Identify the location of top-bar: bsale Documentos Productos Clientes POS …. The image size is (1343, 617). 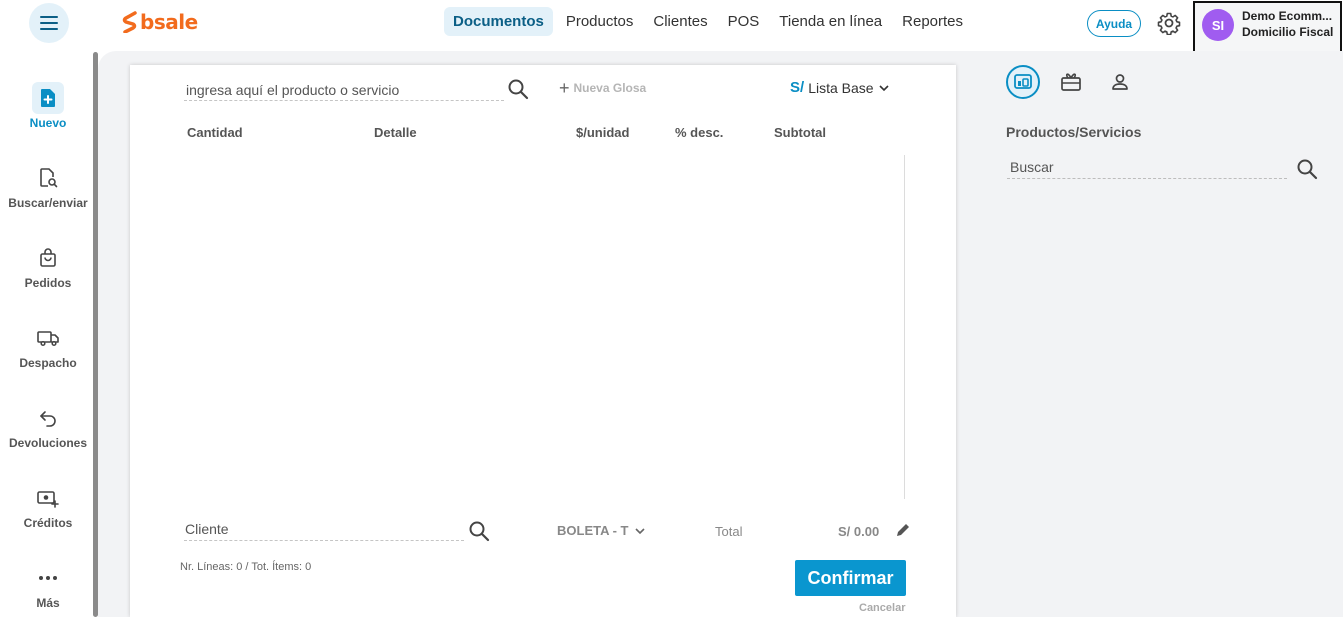
(671, 28).